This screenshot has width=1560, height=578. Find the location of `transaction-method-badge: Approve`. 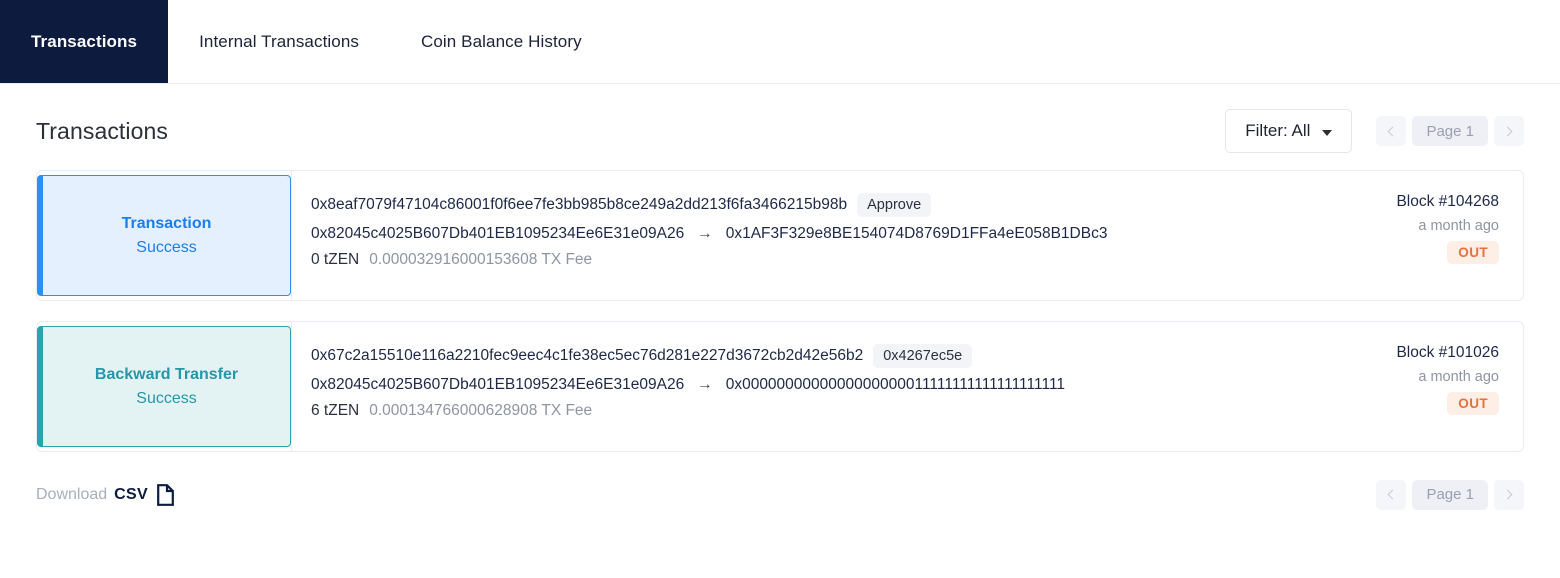

transaction-method-badge: Approve is located at coordinates (894, 205).